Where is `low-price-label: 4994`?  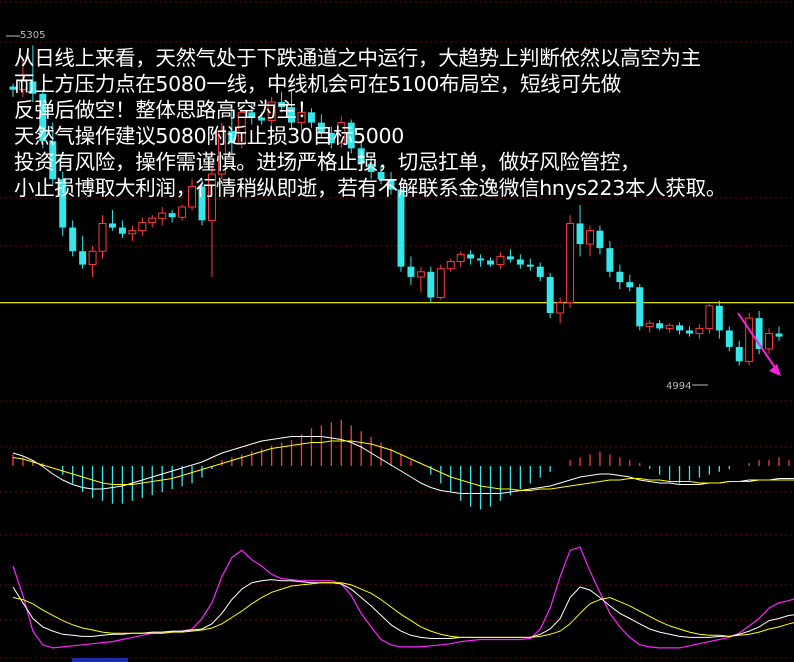
low-price-label: 4994 is located at coordinates (679, 386).